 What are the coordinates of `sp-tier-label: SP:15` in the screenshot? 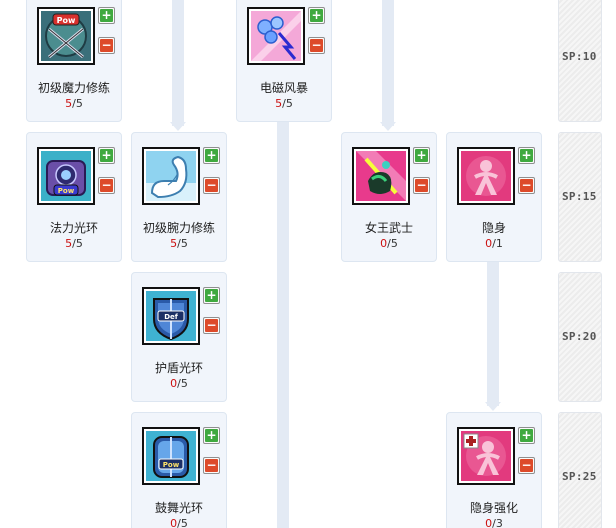 It's located at (579, 196).